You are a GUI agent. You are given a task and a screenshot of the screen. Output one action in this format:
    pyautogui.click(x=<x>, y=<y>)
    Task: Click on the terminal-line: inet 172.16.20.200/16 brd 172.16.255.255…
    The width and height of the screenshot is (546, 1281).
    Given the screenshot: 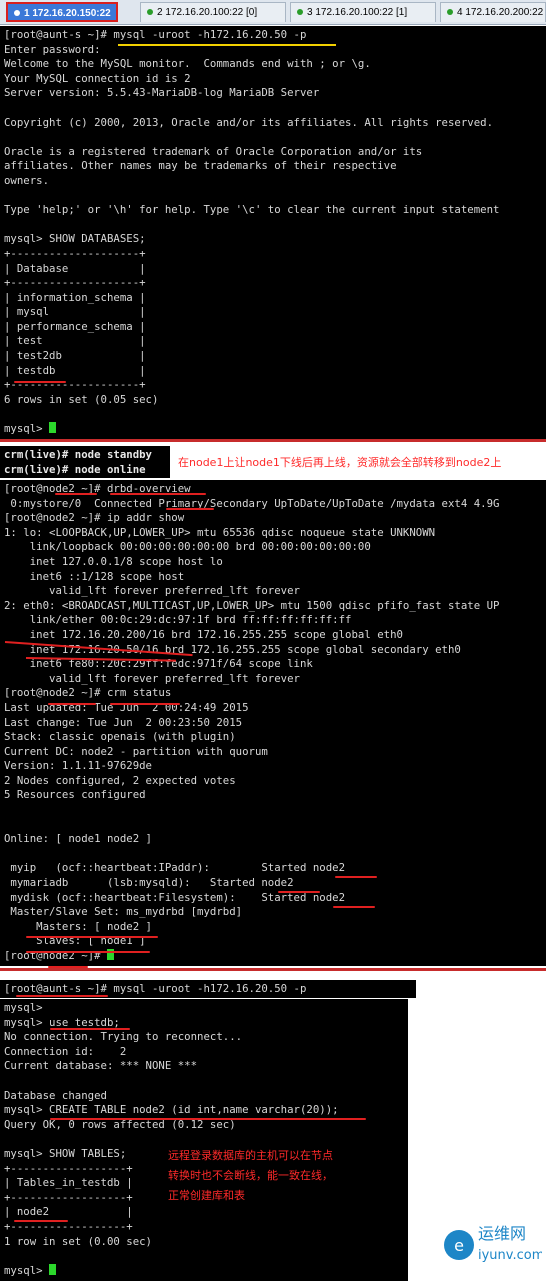 What is the action you would take?
    pyautogui.click(x=203, y=634)
    